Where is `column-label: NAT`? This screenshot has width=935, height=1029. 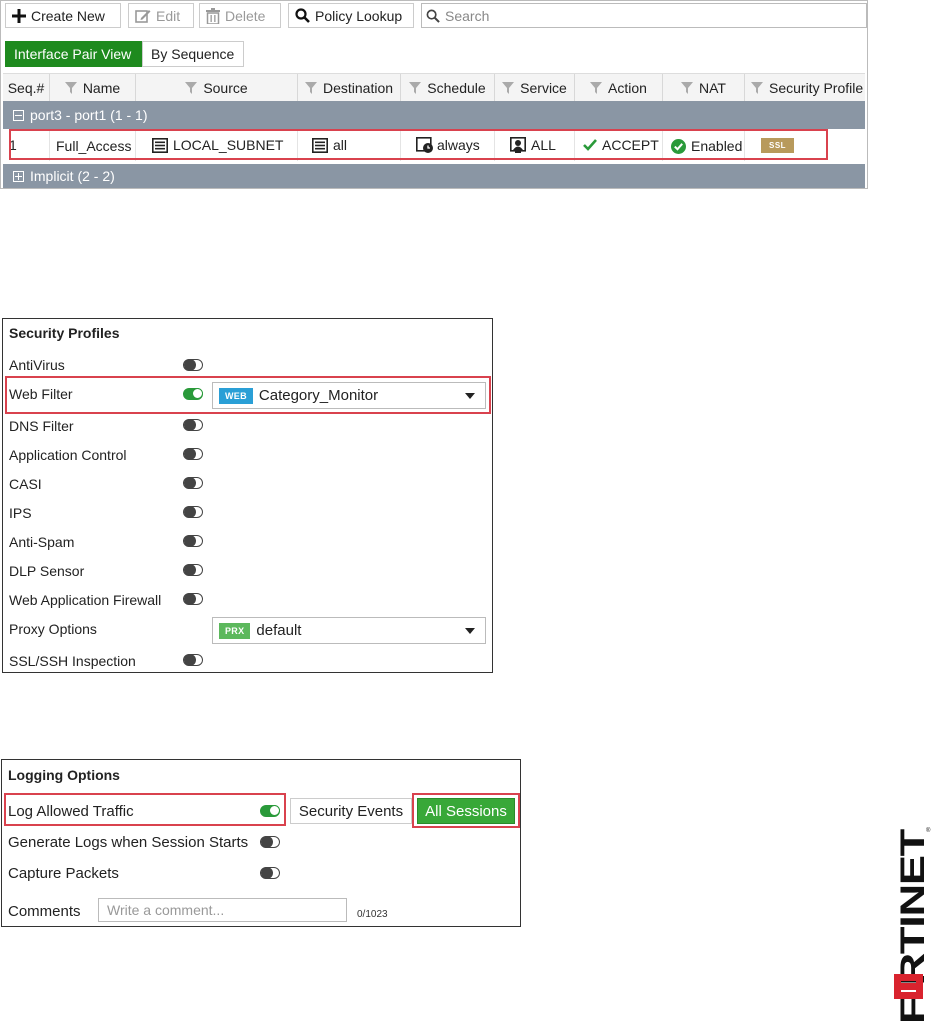 column-label: NAT is located at coordinates (712, 87).